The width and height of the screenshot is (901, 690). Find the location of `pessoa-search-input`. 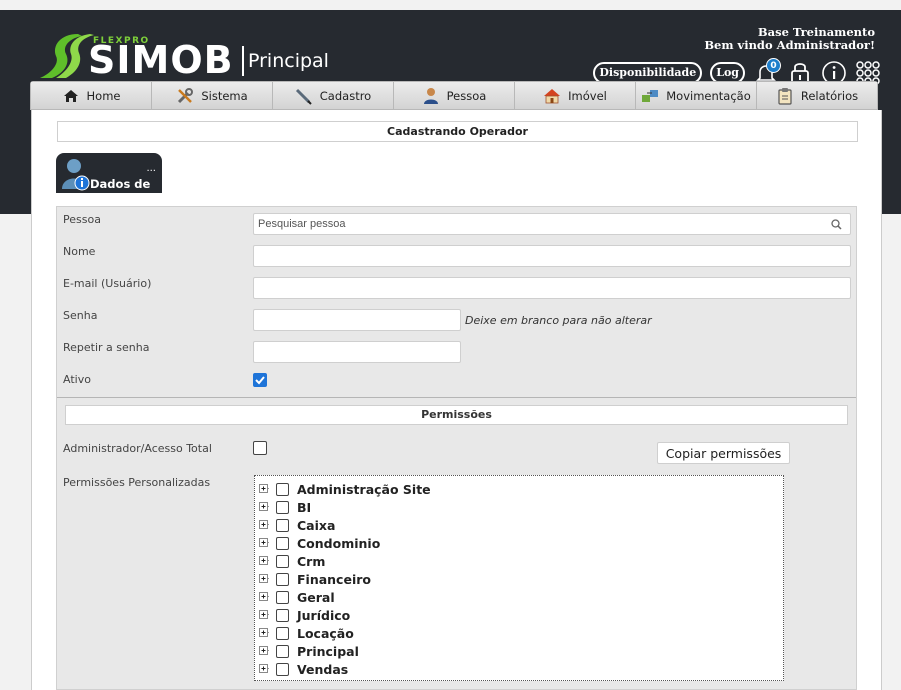

pessoa-search-input is located at coordinates (552, 224).